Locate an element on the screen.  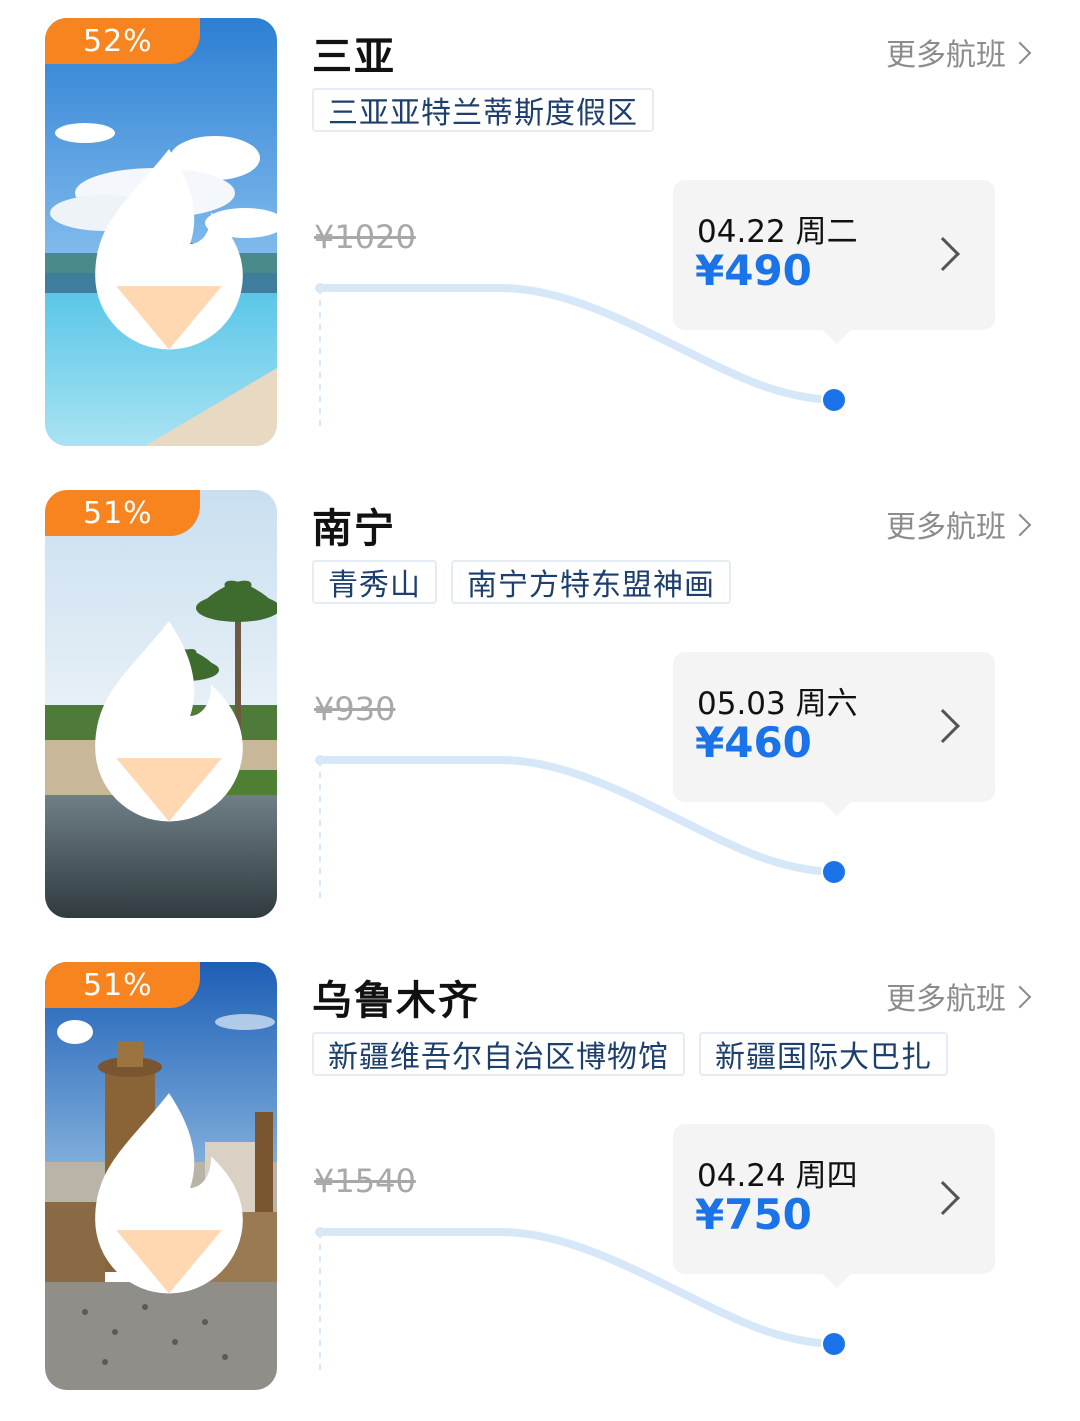
attraction-tags: 青秀山 南宁方特东盟神画 is located at coordinates (521, 582).